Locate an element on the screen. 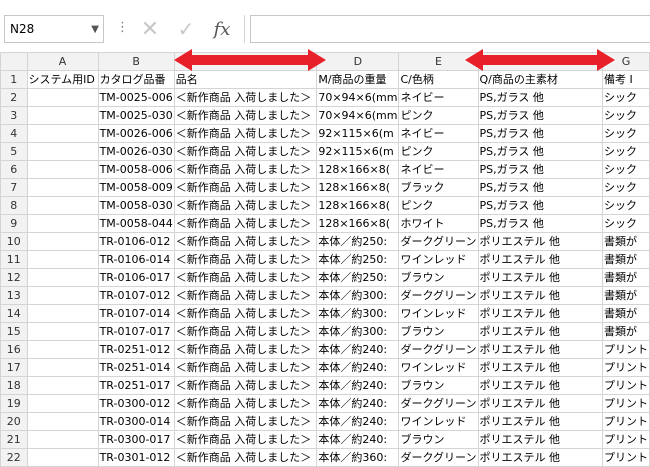  cell-b: TR-0300-017 is located at coordinates (136, 439).